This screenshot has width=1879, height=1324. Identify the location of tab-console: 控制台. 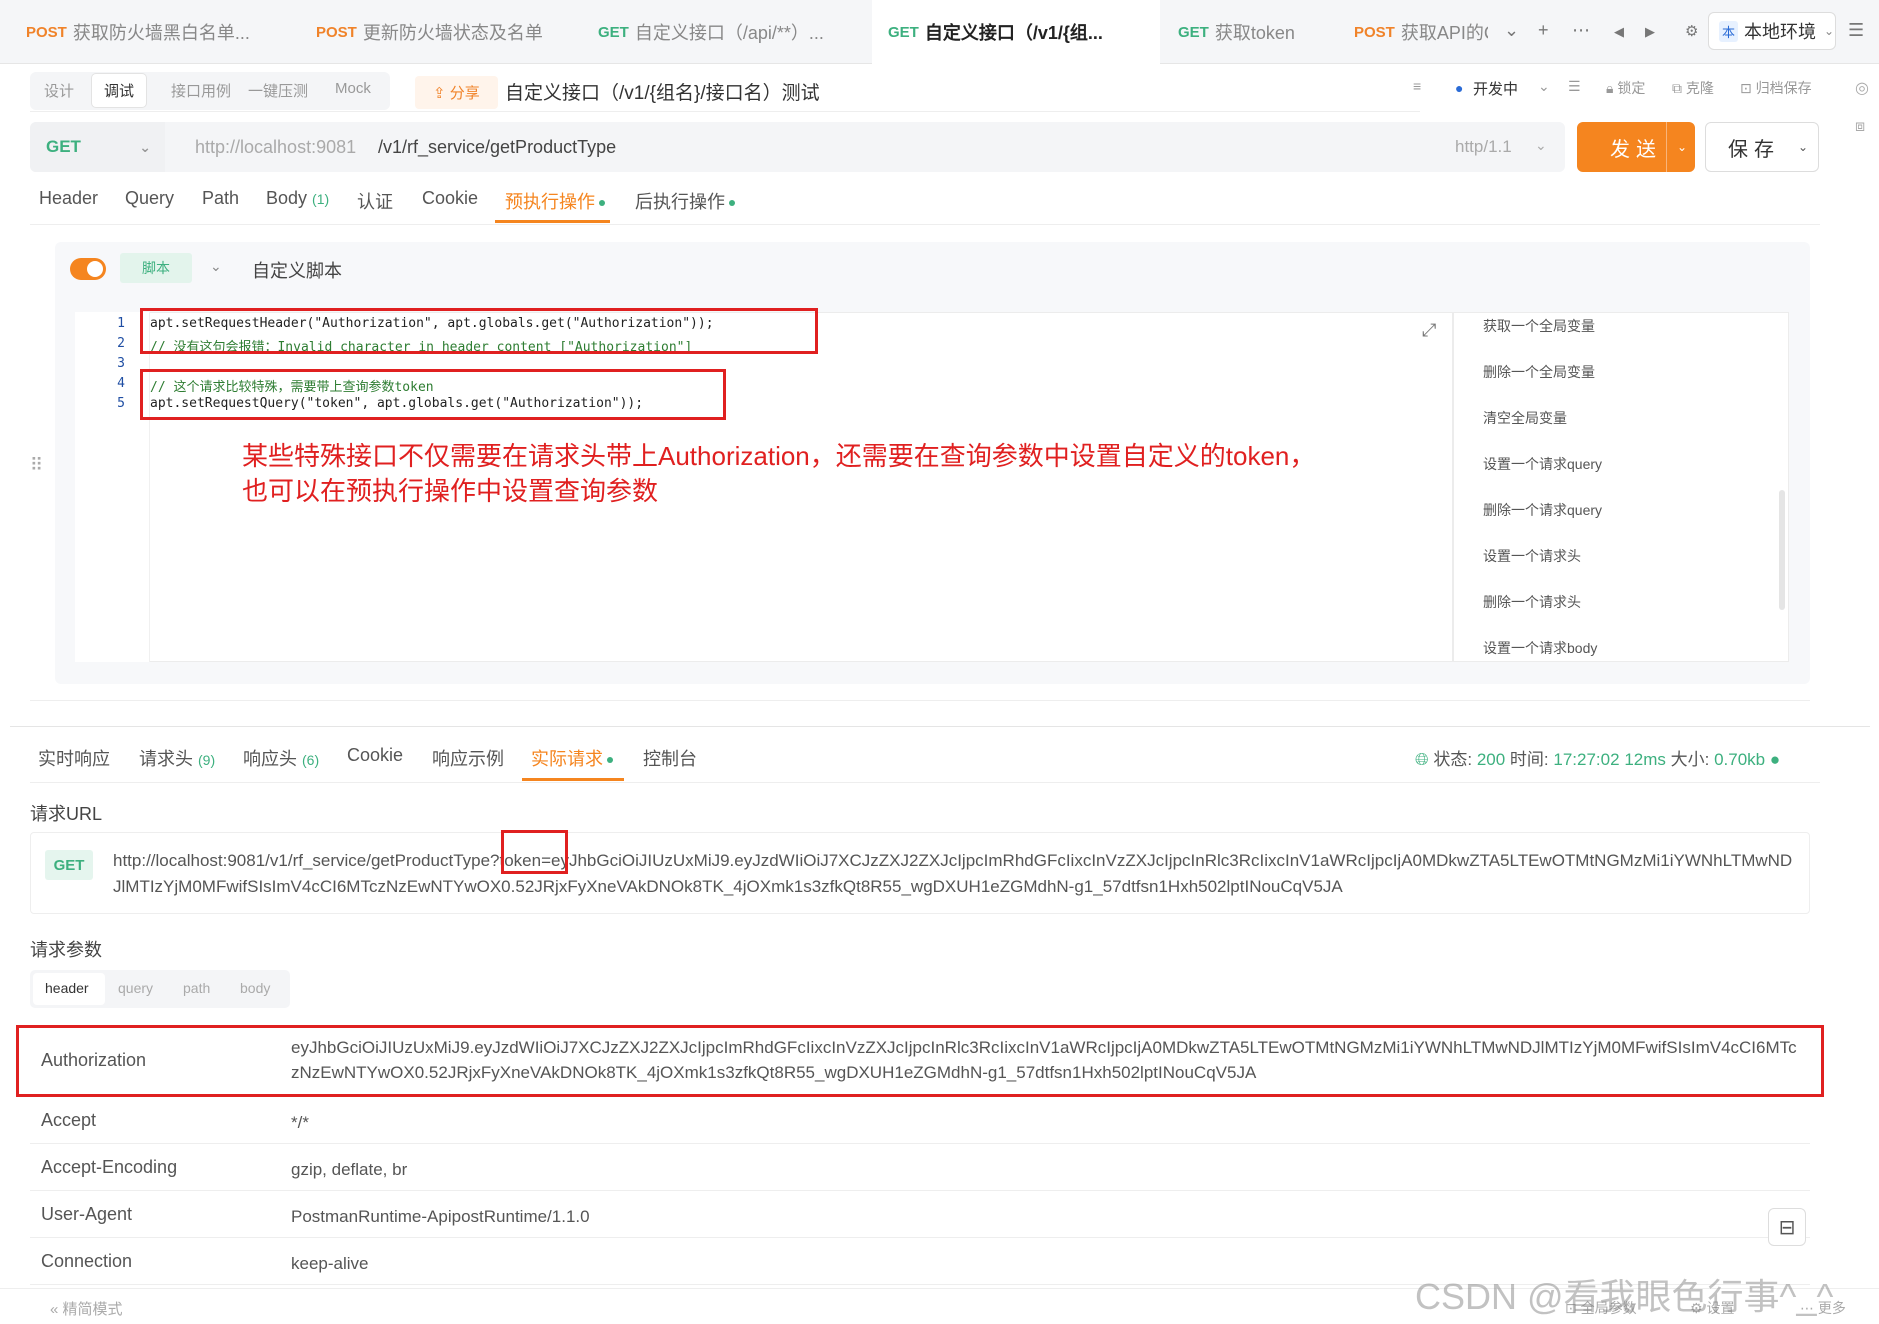
(670, 758).